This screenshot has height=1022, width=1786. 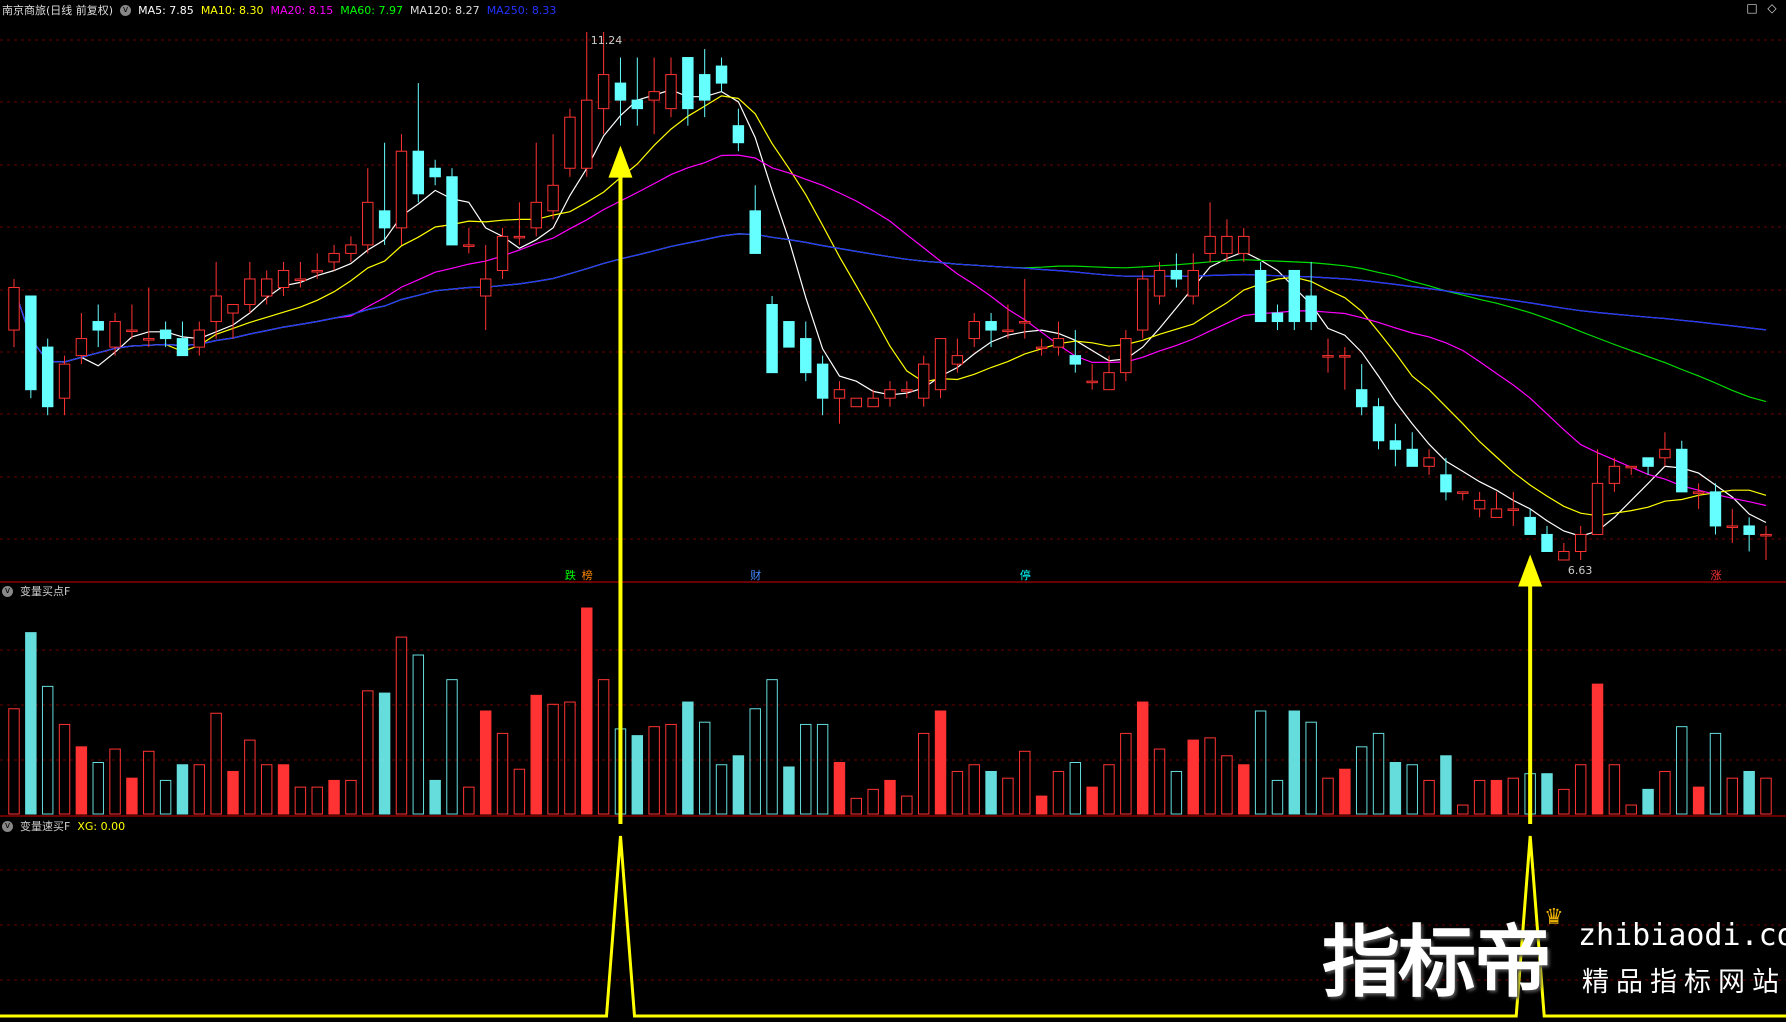 I want to click on diamond-icon: ◇, so click(x=1772, y=8).